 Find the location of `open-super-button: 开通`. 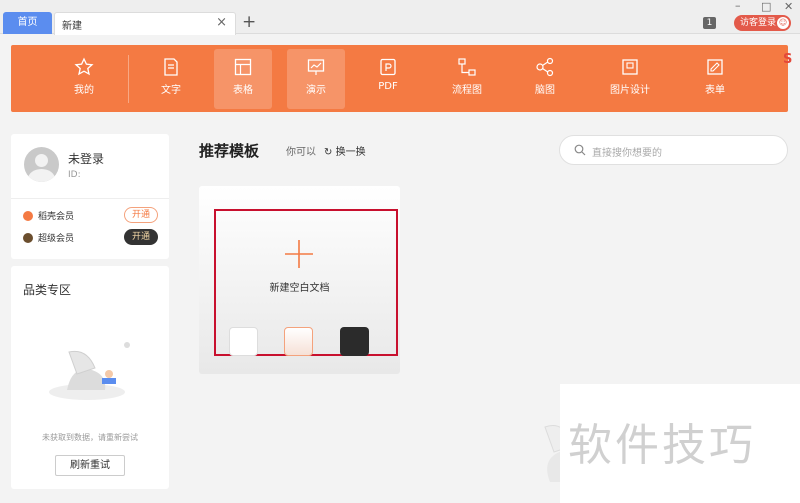

open-super-button: 开通 is located at coordinates (141, 237).